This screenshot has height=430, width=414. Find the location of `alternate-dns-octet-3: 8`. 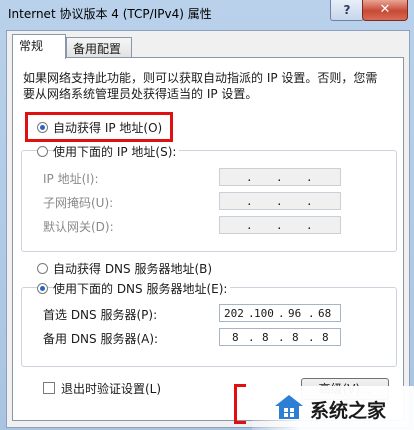

alternate-dns-octet-3: 8 is located at coordinates (295, 337).